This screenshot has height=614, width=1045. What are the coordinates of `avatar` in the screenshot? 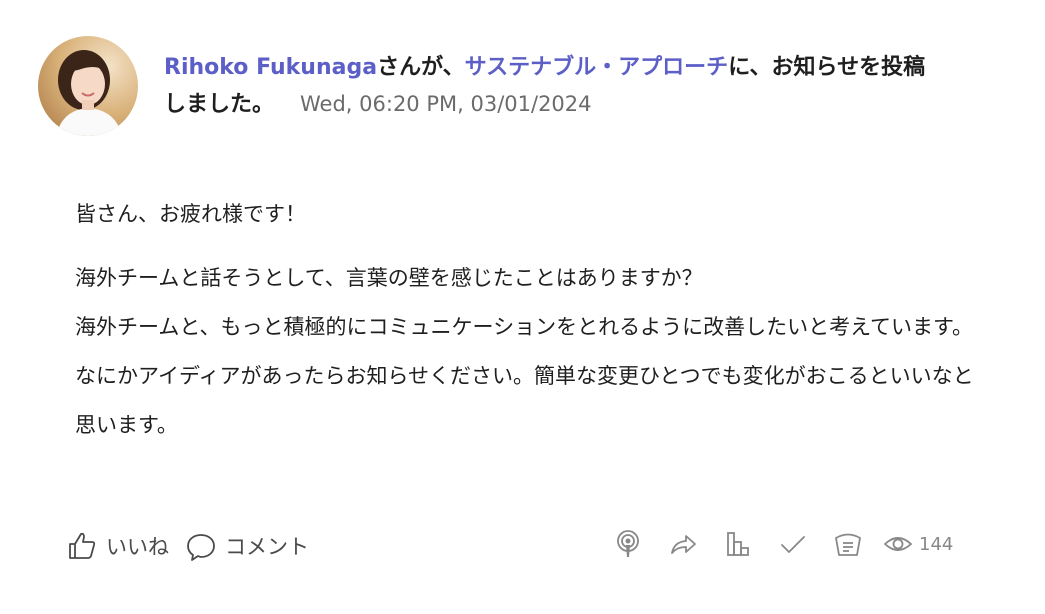 It's located at (88, 86).